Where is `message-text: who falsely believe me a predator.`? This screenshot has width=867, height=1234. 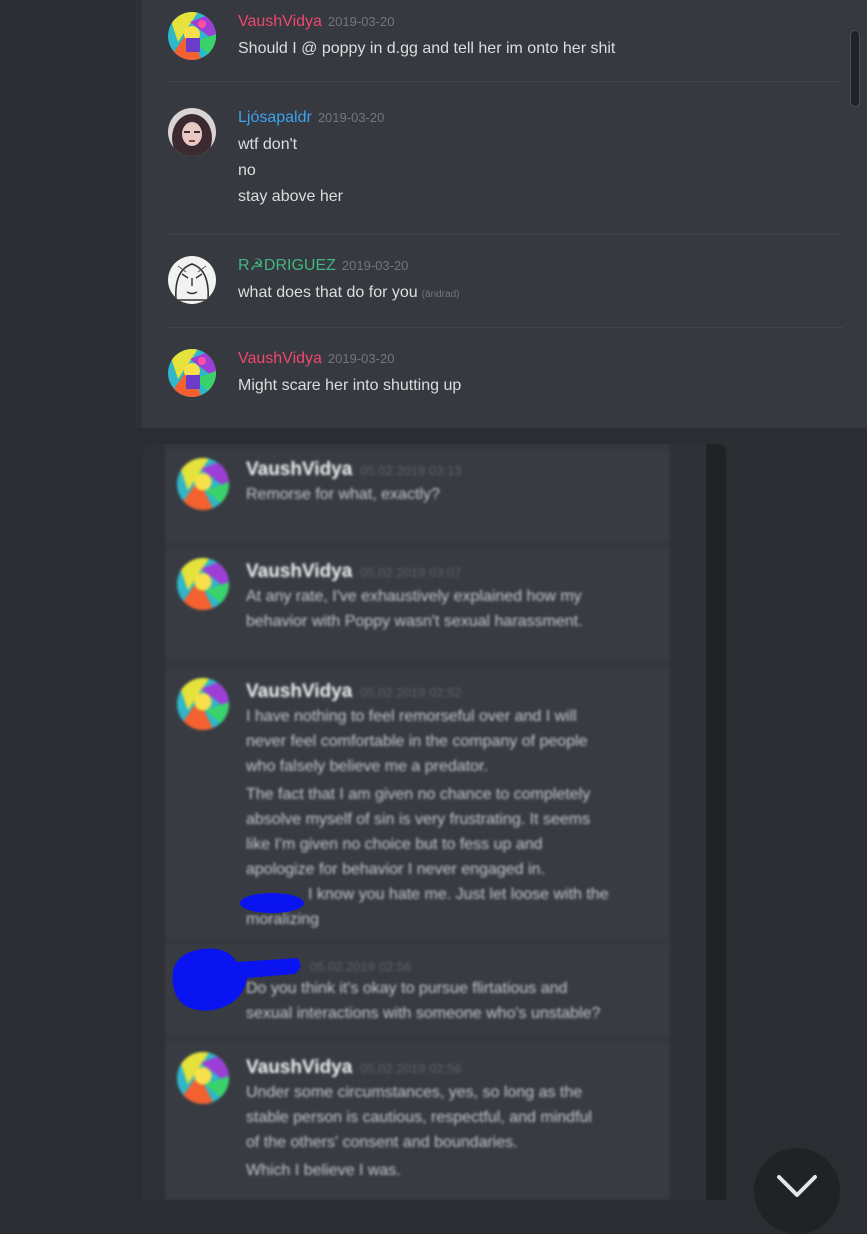
message-text: who falsely believe me a predator. is located at coordinates (367, 766).